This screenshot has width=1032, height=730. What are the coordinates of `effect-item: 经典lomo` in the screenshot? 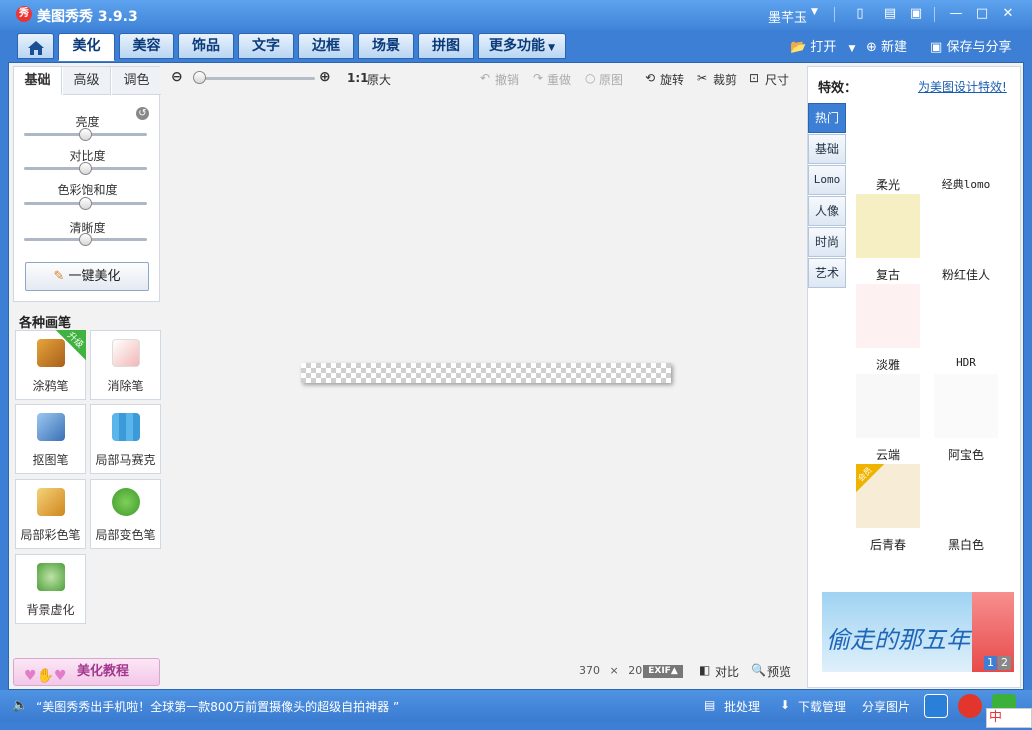 It's located at (966, 147).